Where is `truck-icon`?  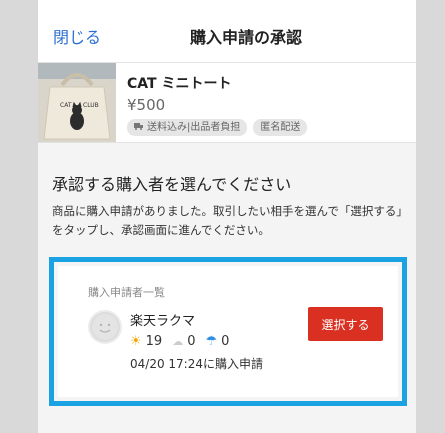 truck-icon is located at coordinates (139, 127).